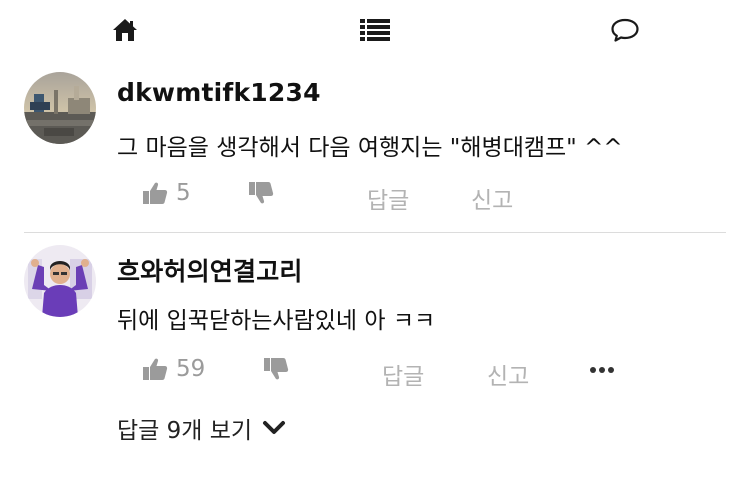 The width and height of the screenshot is (750, 491). Describe the element at coordinates (219, 92) in the screenshot. I see `comment-username: dkwmtifk1234` at that location.